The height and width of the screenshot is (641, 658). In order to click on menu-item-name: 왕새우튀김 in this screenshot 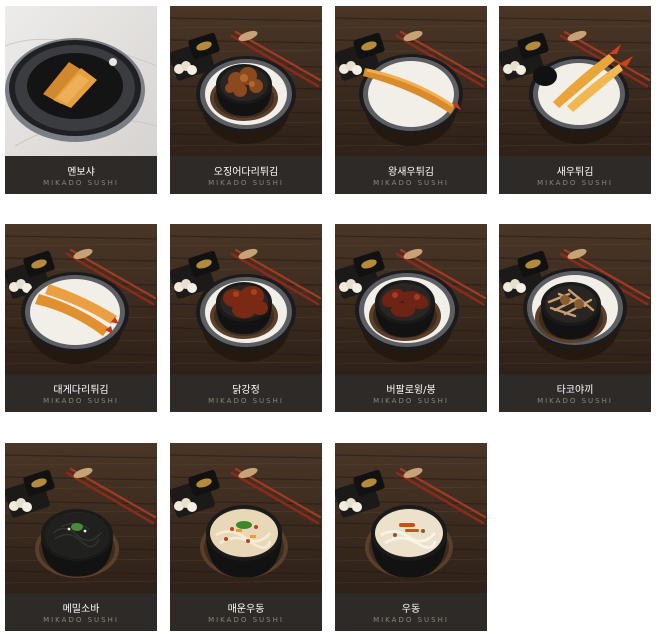, I will do `click(411, 172)`.